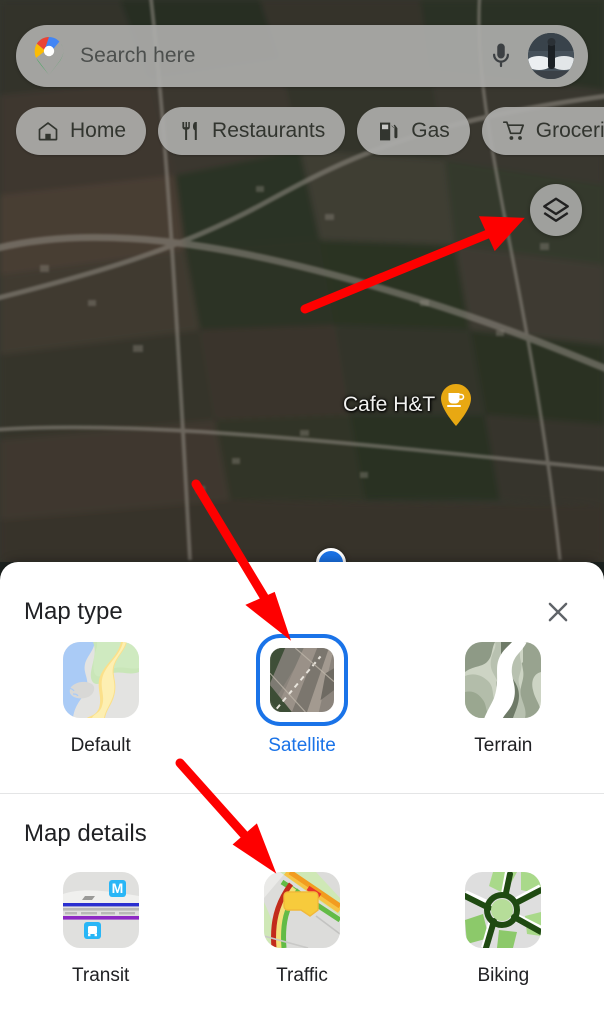  What do you see at coordinates (100, 745) in the screenshot?
I see `map-type-label: Default` at bounding box center [100, 745].